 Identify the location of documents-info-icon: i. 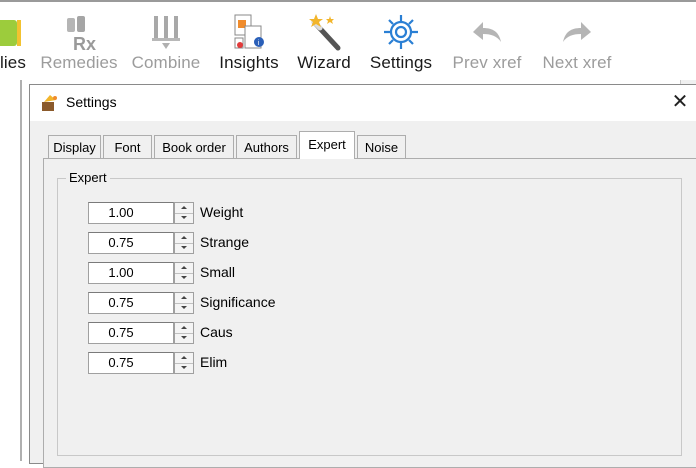
(249, 31).